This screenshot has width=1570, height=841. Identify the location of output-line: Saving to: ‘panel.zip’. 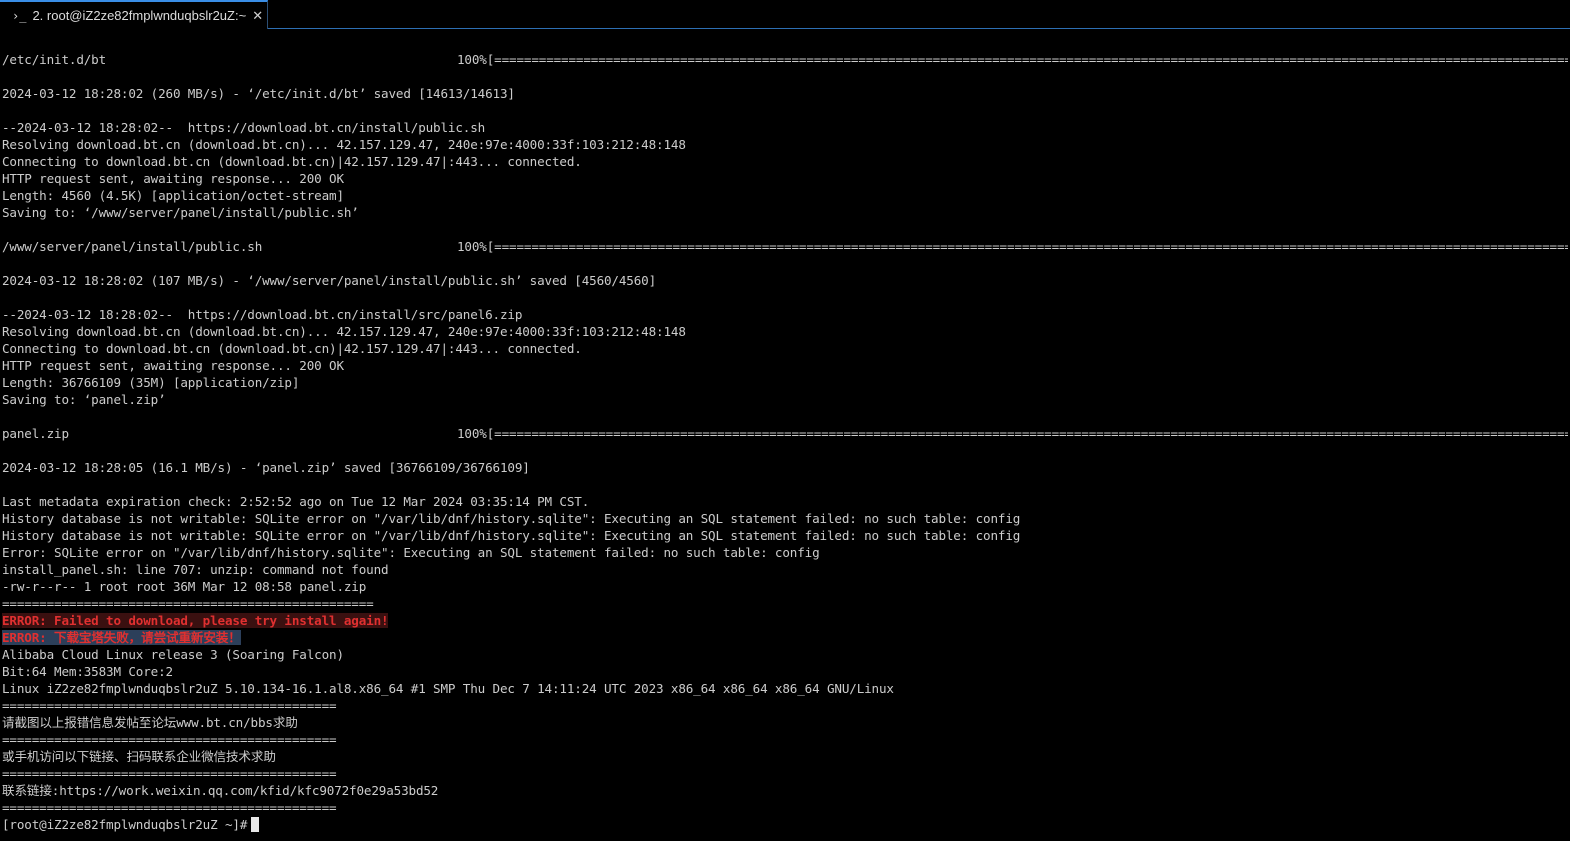
(84, 399).